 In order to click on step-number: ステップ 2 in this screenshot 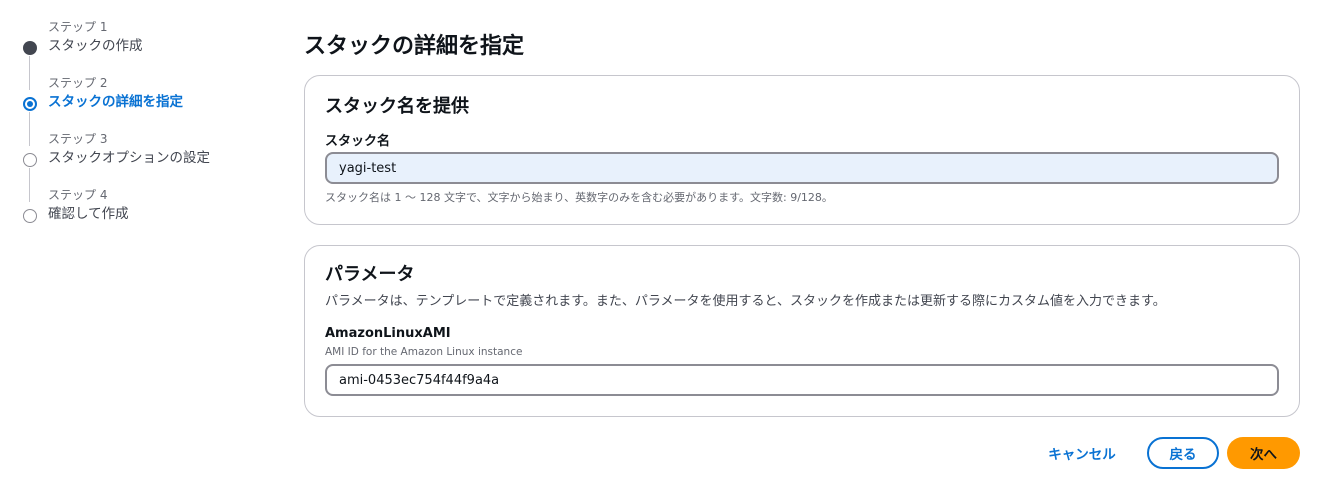, I will do `click(78, 83)`.